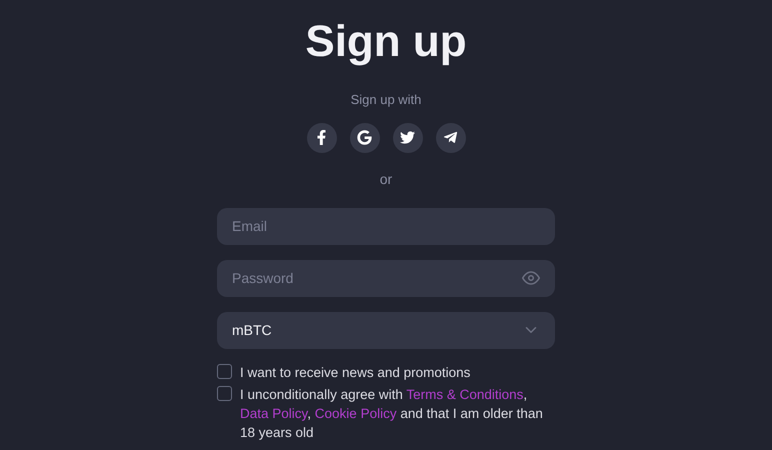 Image resolution: width=772 pixels, height=450 pixels. I want to click on policy-link: Terms & Conditions, so click(465, 394).